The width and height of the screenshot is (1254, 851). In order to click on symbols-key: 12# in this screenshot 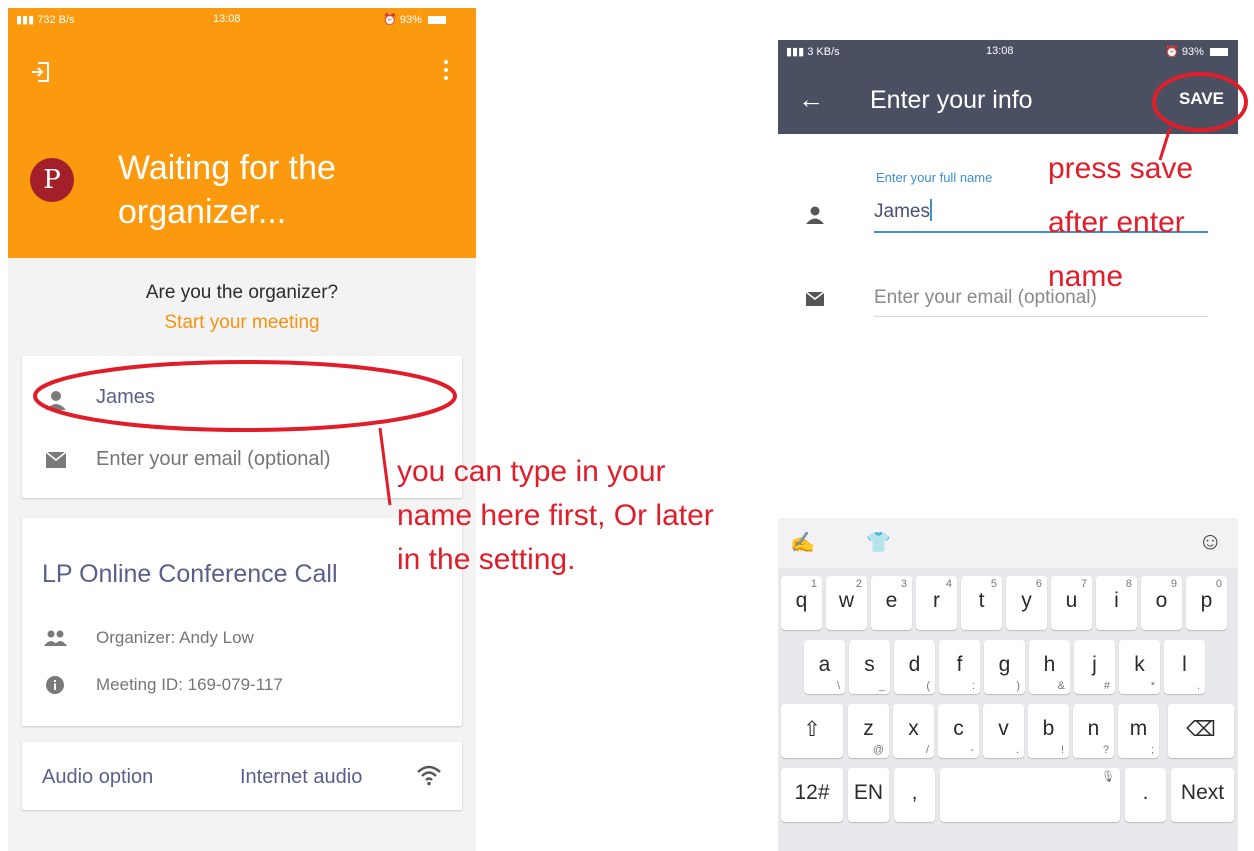, I will do `click(812, 795)`.